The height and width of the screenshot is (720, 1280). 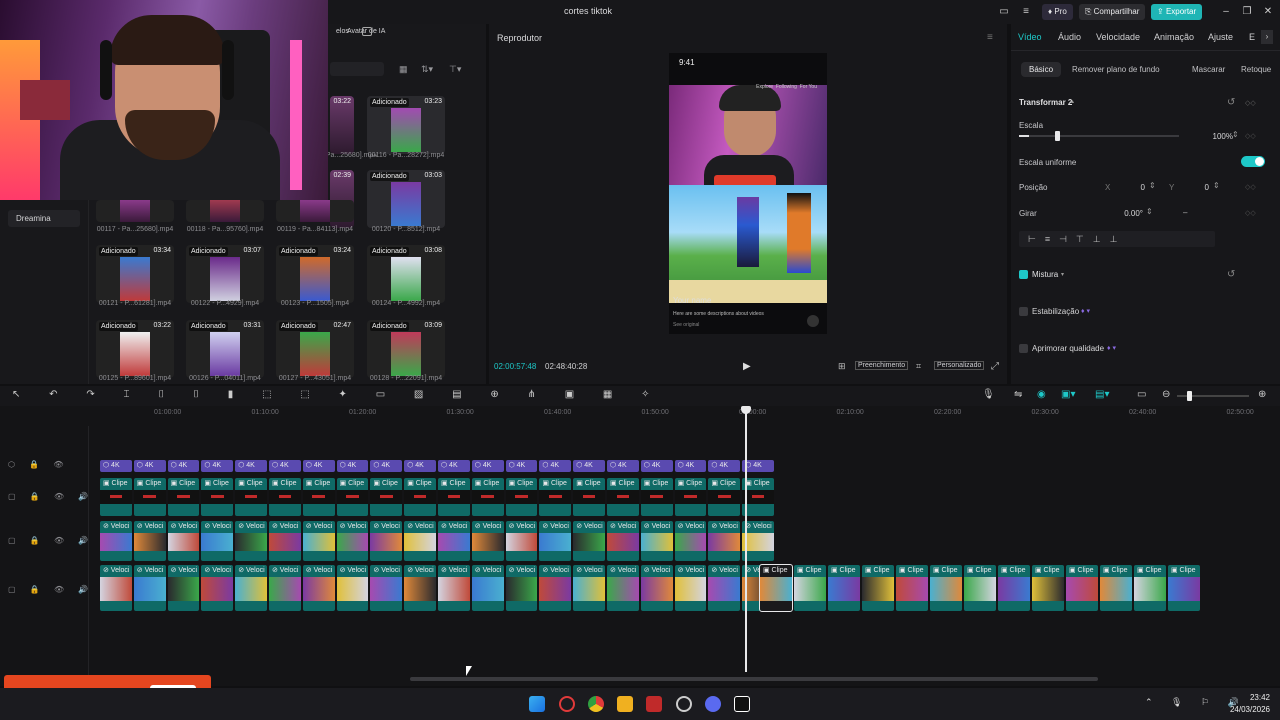 I want to click on media-thumb: Adicionado 03:07, so click(x=225, y=274).